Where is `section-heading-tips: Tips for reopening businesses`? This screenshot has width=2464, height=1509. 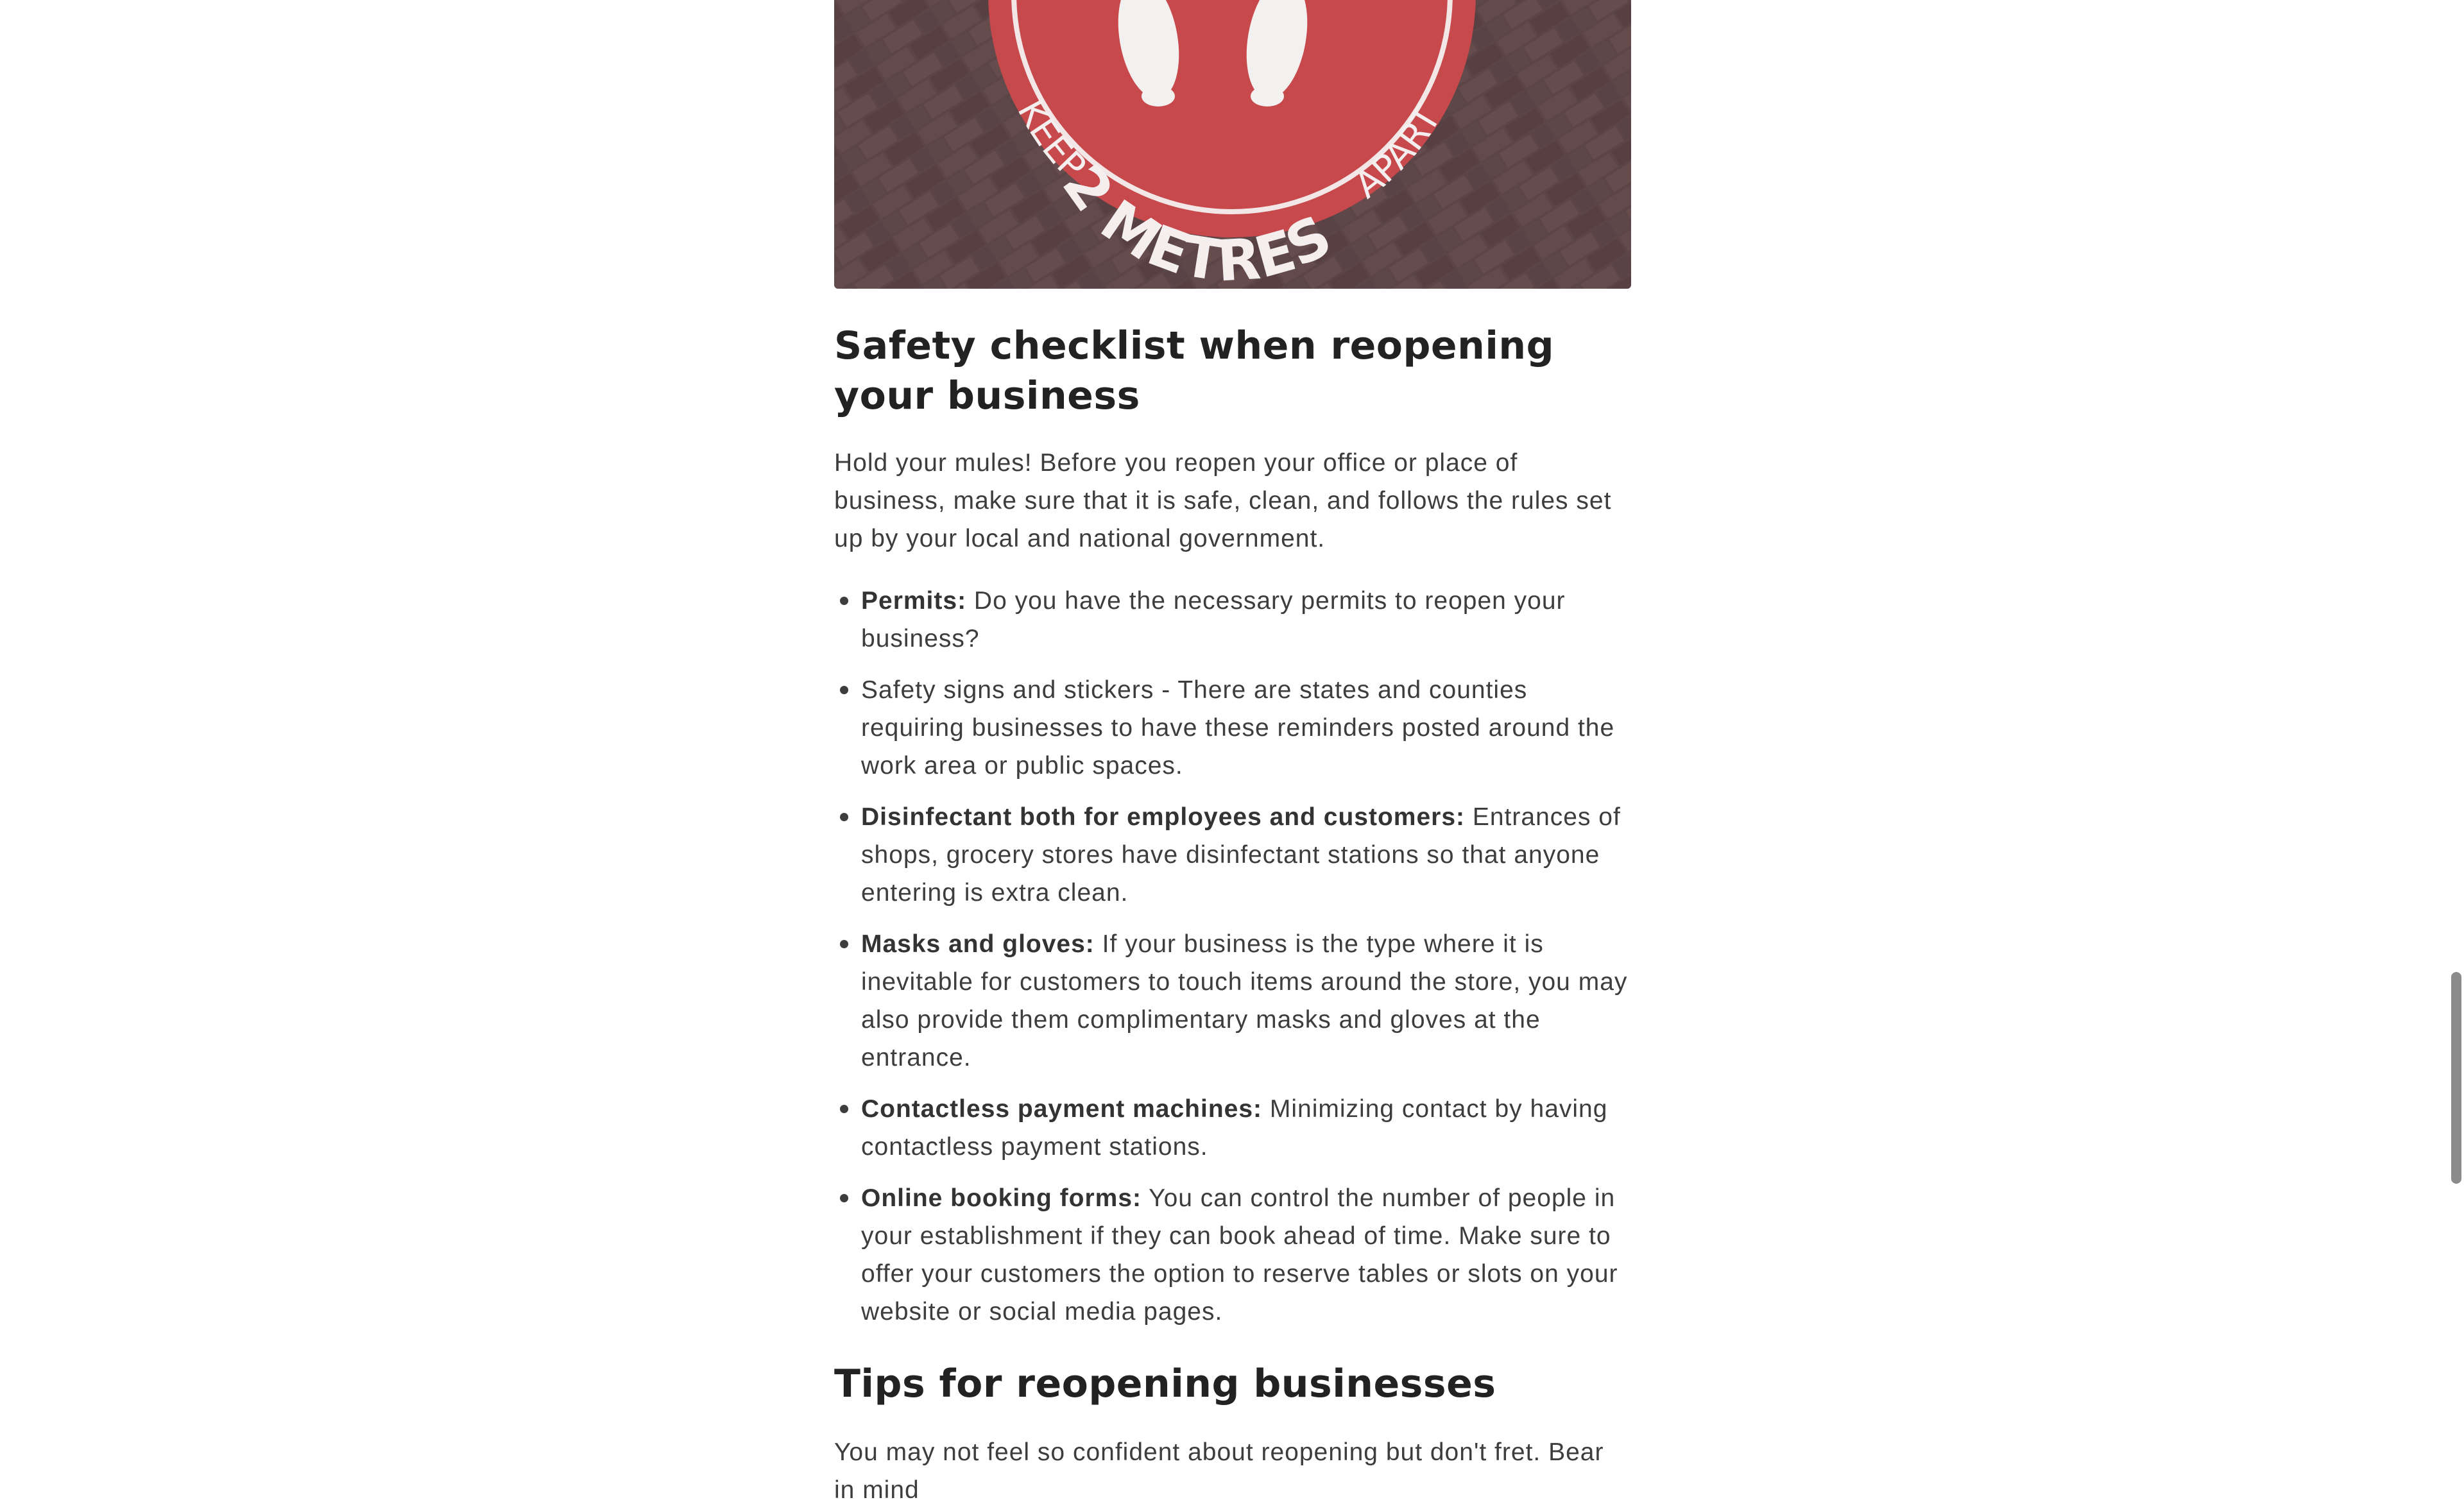
section-heading-tips: Tips for reopening businesses is located at coordinates (1165, 1383).